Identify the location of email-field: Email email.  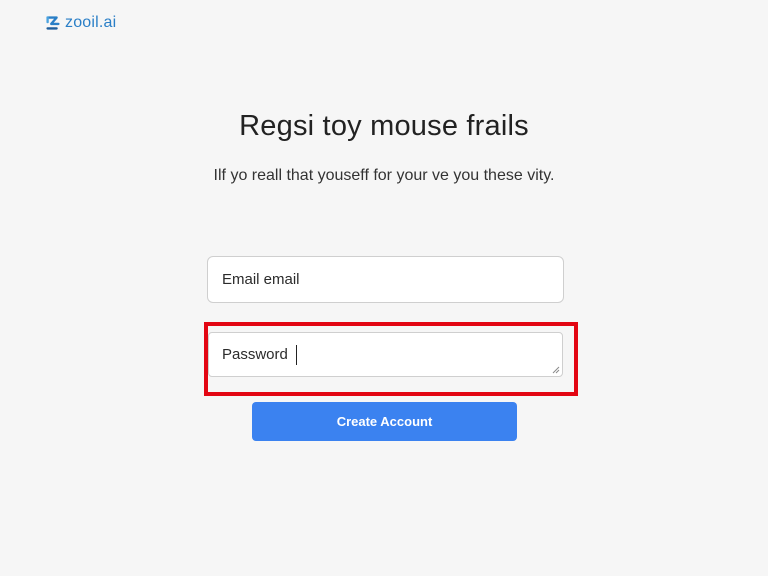
(385, 279).